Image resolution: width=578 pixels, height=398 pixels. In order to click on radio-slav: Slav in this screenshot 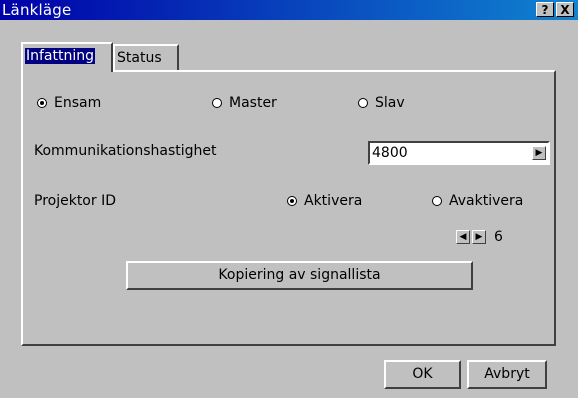, I will do `click(381, 103)`.